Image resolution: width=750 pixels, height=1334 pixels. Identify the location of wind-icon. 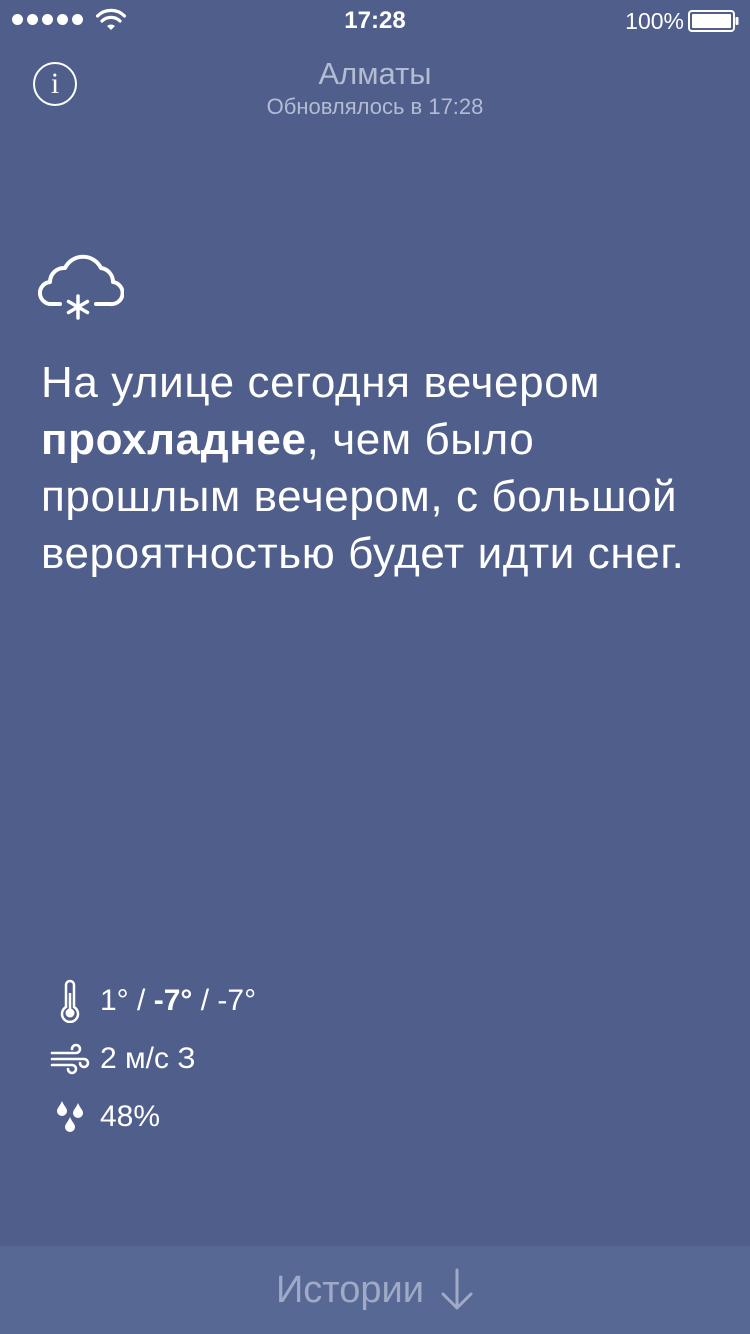
(70, 1059).